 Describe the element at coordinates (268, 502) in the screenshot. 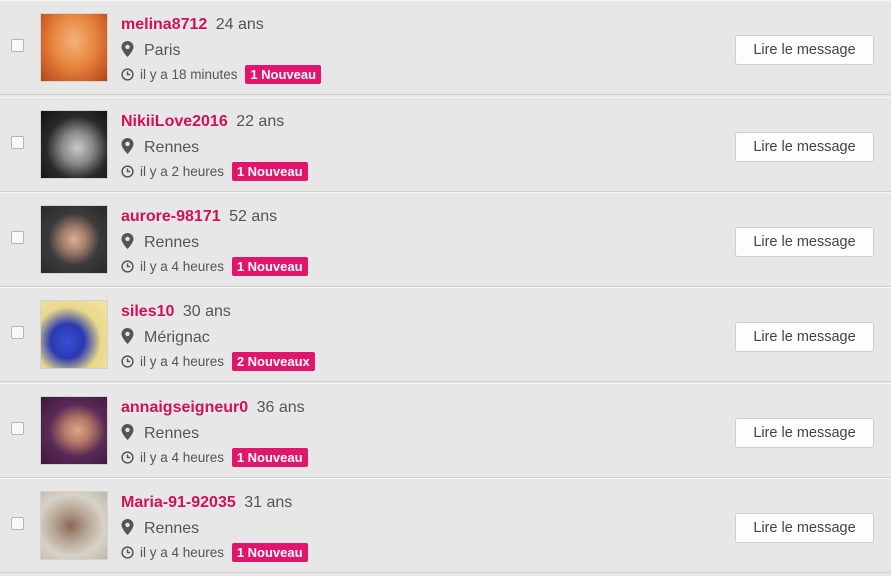

I see `age-text: 31 ans` at that location.